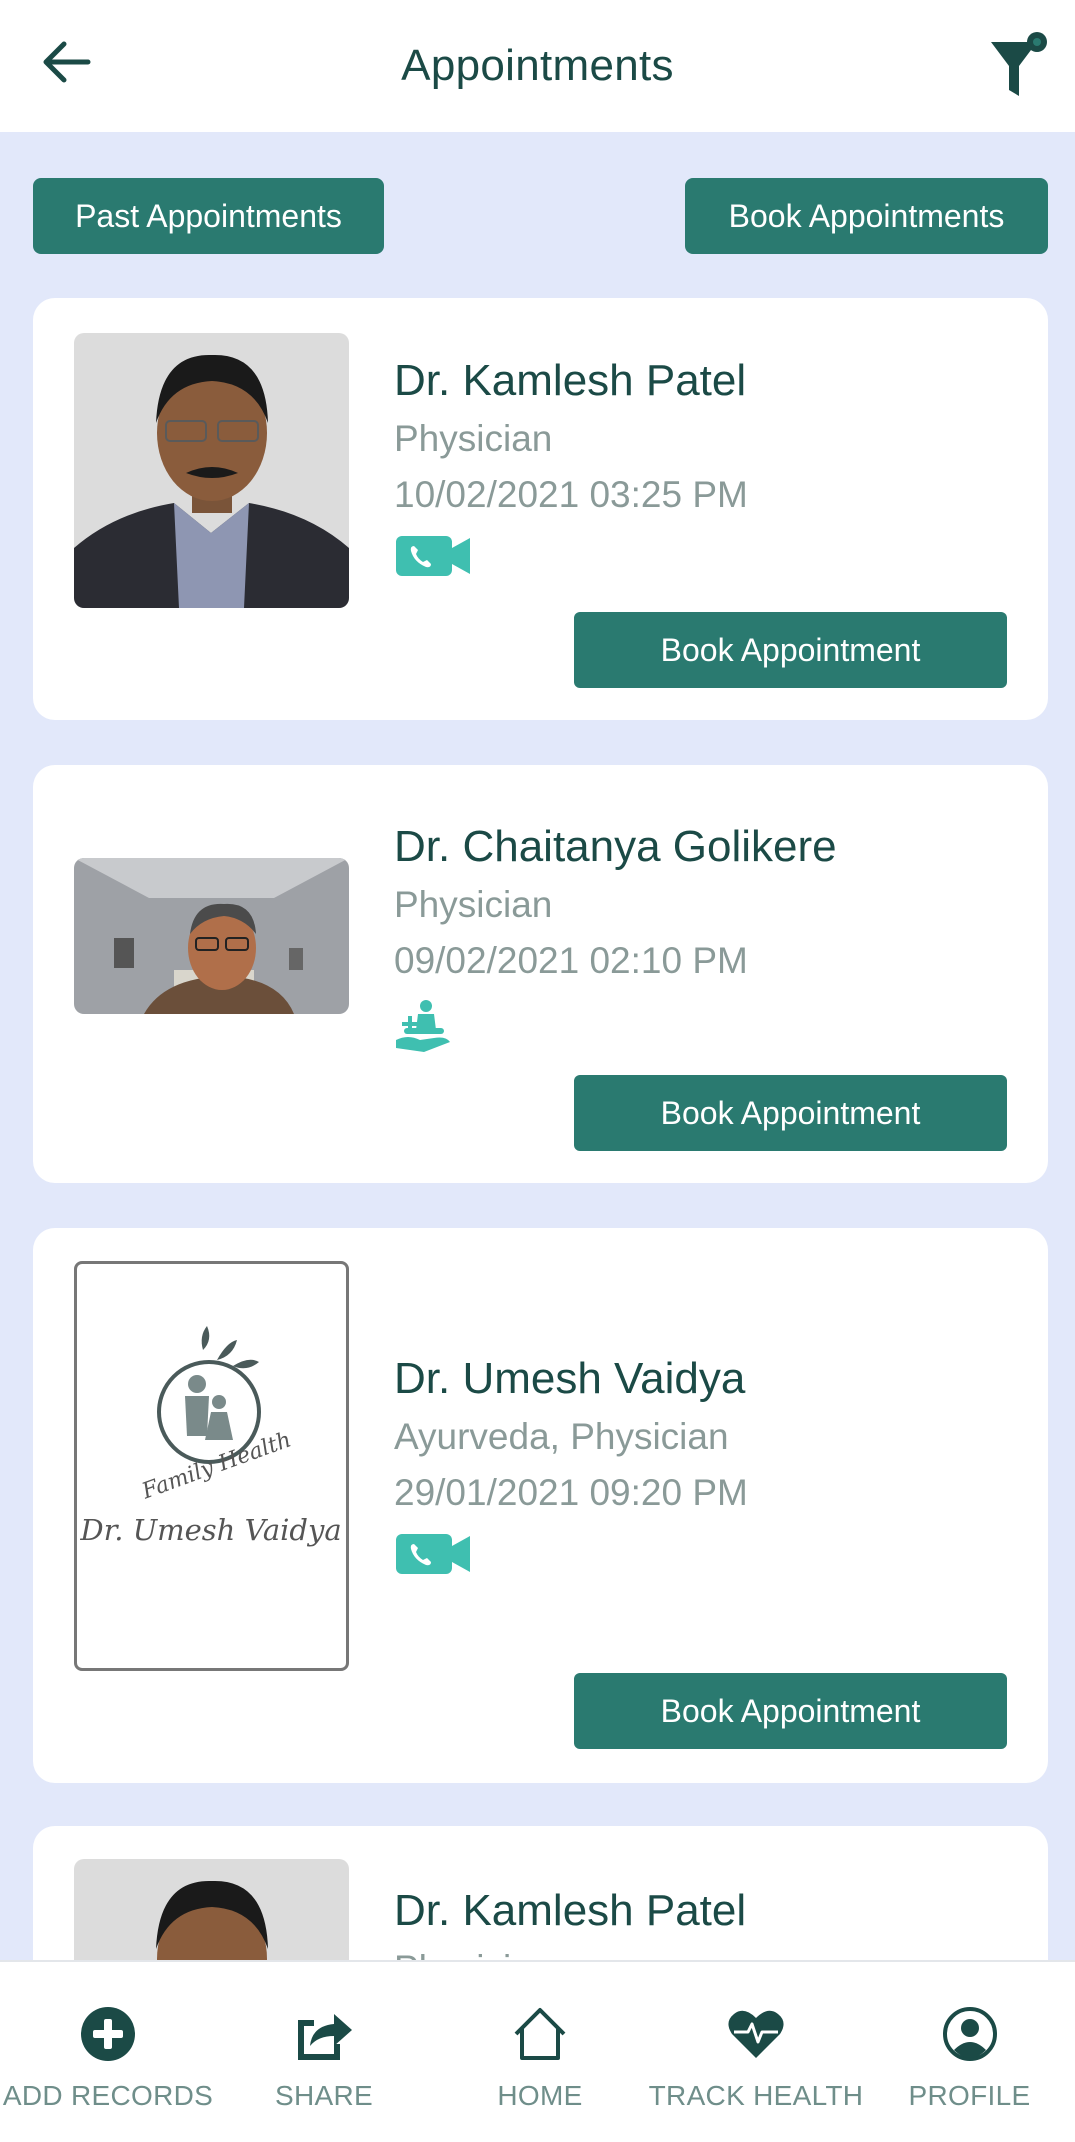  I want to click on back-button, so click(68, 62).